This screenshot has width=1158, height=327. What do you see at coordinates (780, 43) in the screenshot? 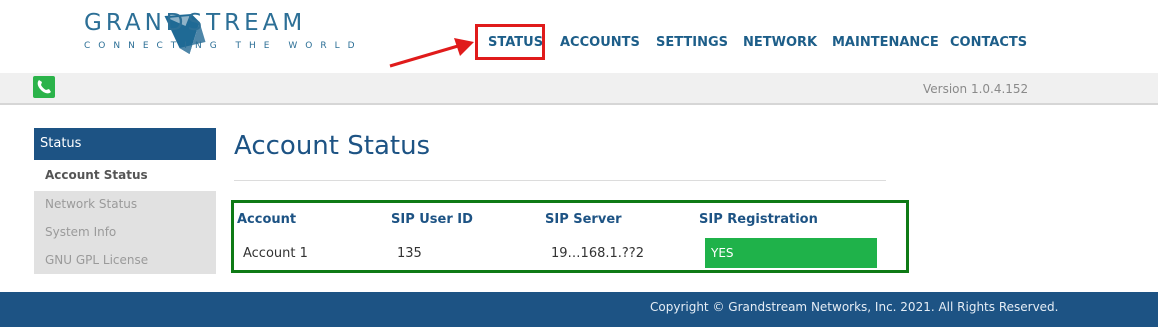
I see `nav-network: NETWORK` at bounding box center [780, 43].